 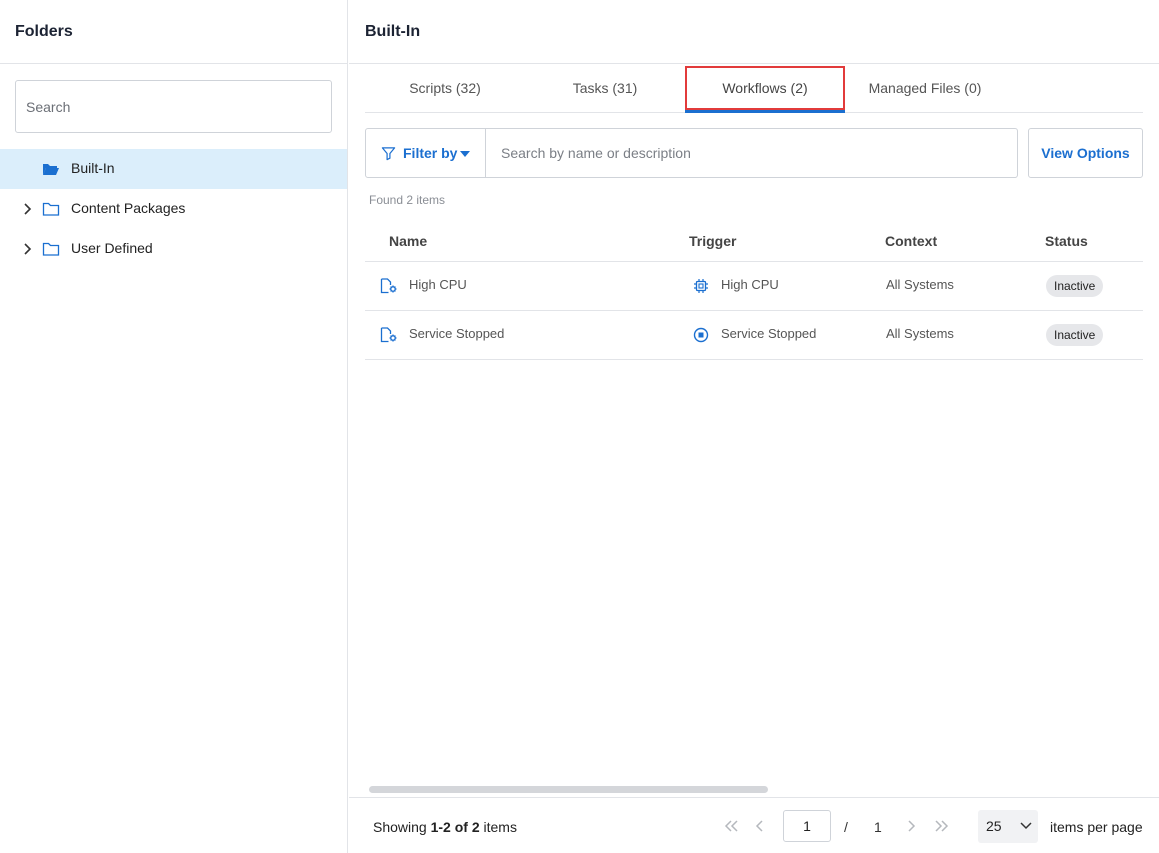 I want to click on last-page-icon, so click(x=942, y=826).